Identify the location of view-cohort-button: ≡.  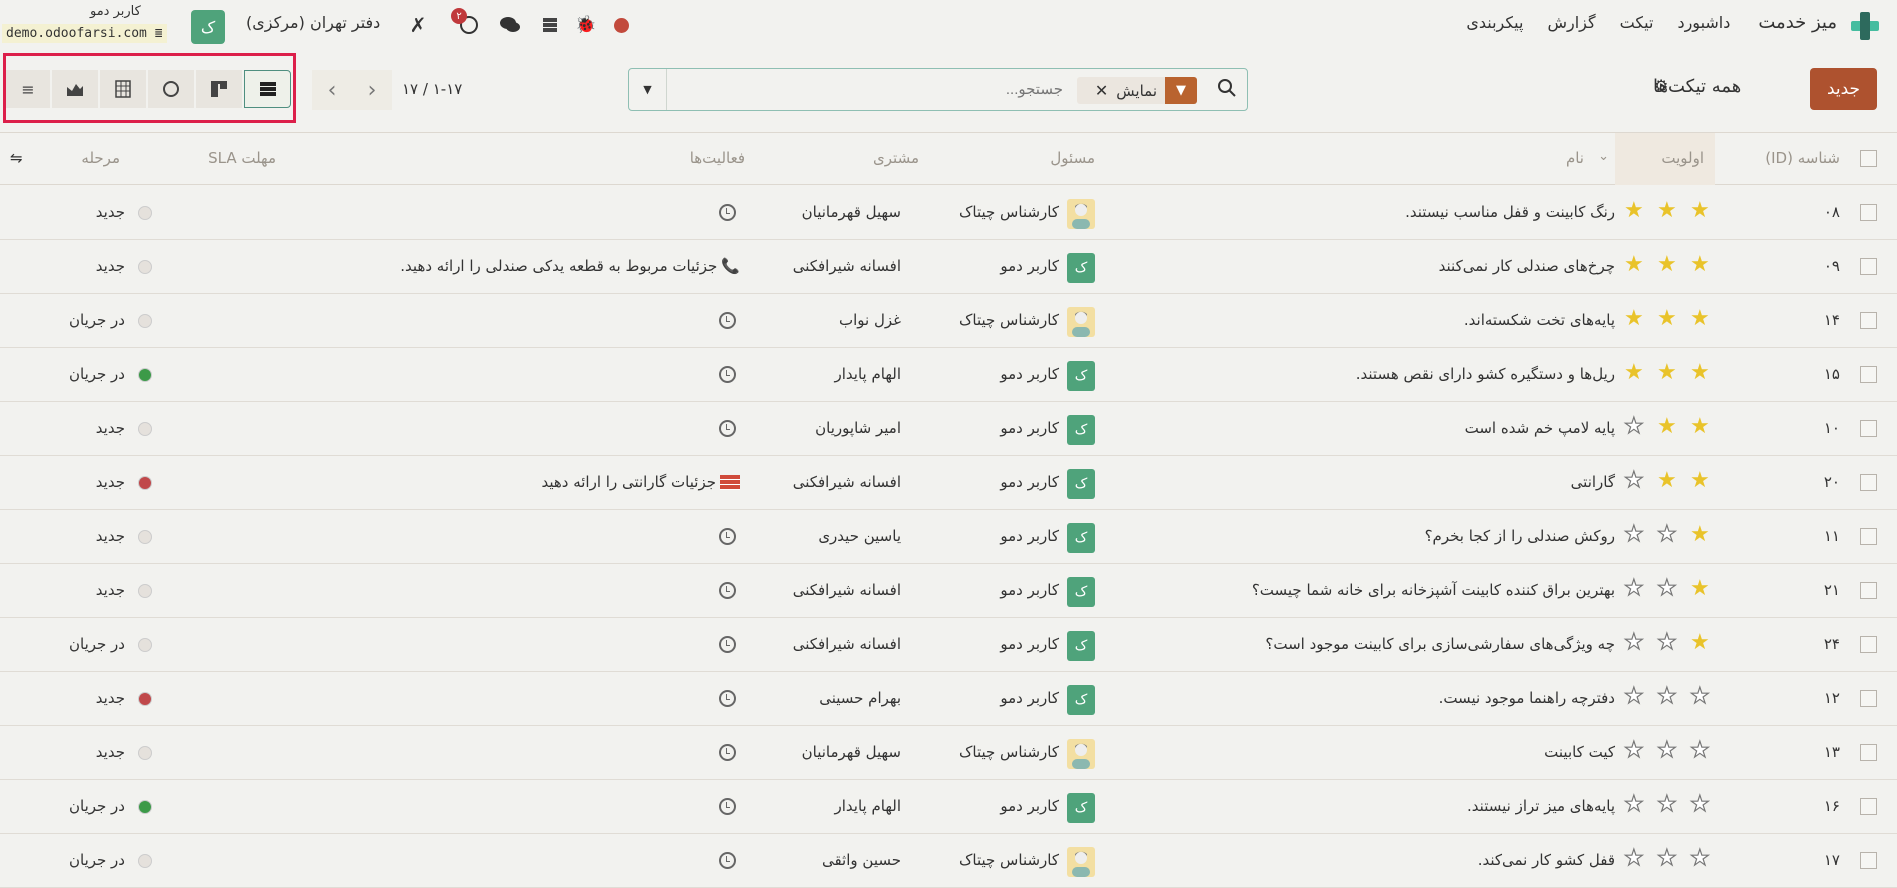
(28, 89).